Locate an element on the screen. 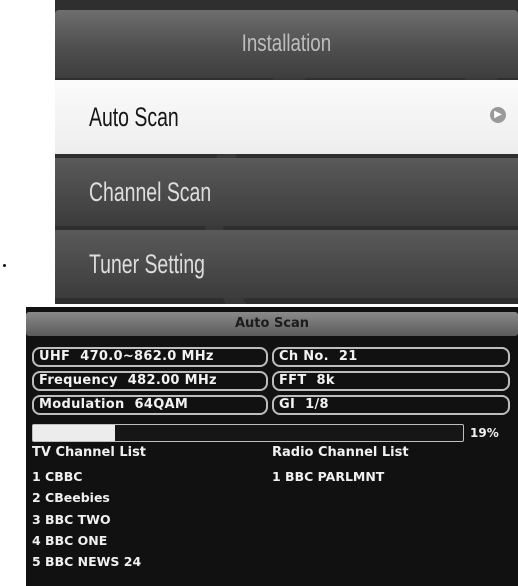  scan-progress-percent: 19% is located at coordinates (484, 433).